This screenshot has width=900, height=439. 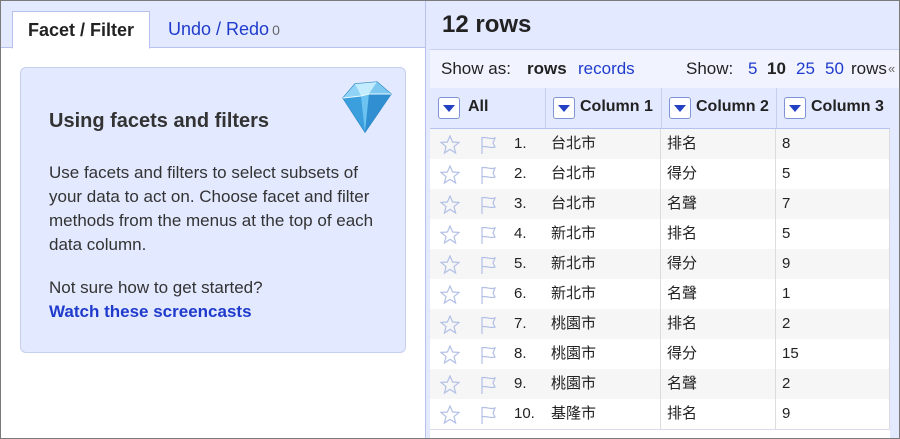 I want to click on grid-header: All Column 1 Column 2 Column 3, so click(x=664, y=108).